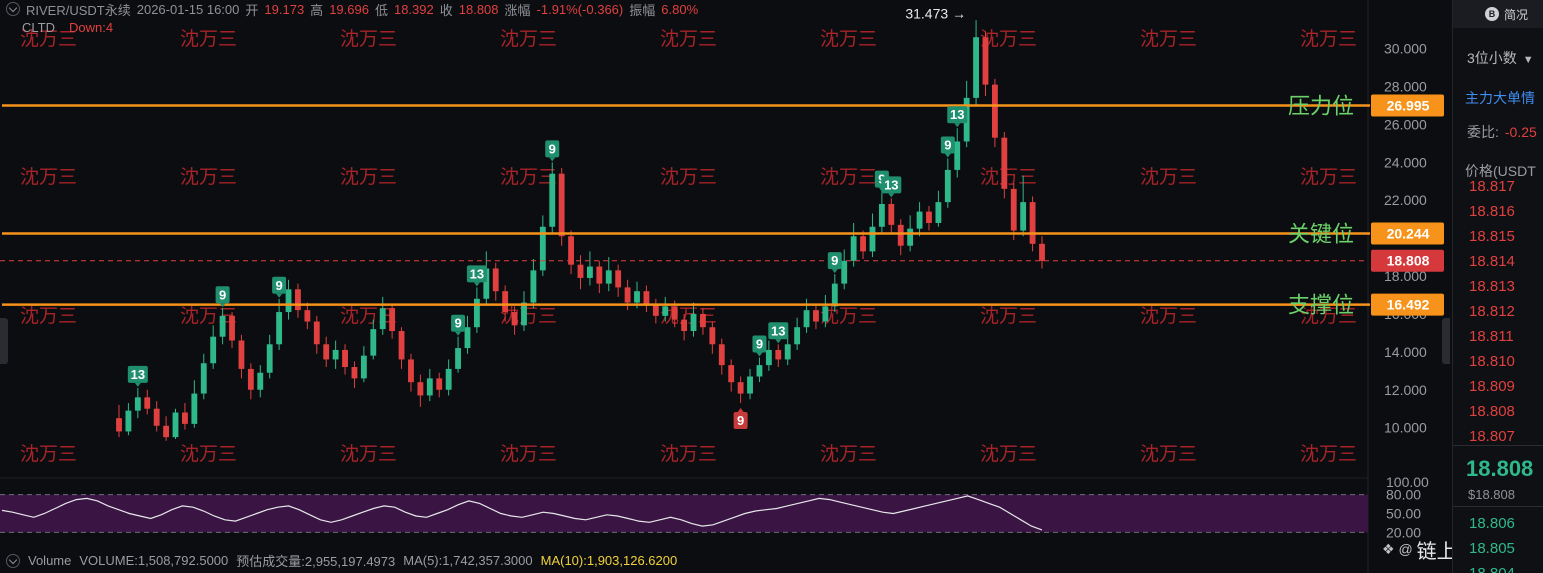 The height and width of the screenshot is (573, 1543). What do you see at coordinates (1492, 361) in the screenshot?
I see `ask-price: 18.810` at bounding box center [1492, 361].